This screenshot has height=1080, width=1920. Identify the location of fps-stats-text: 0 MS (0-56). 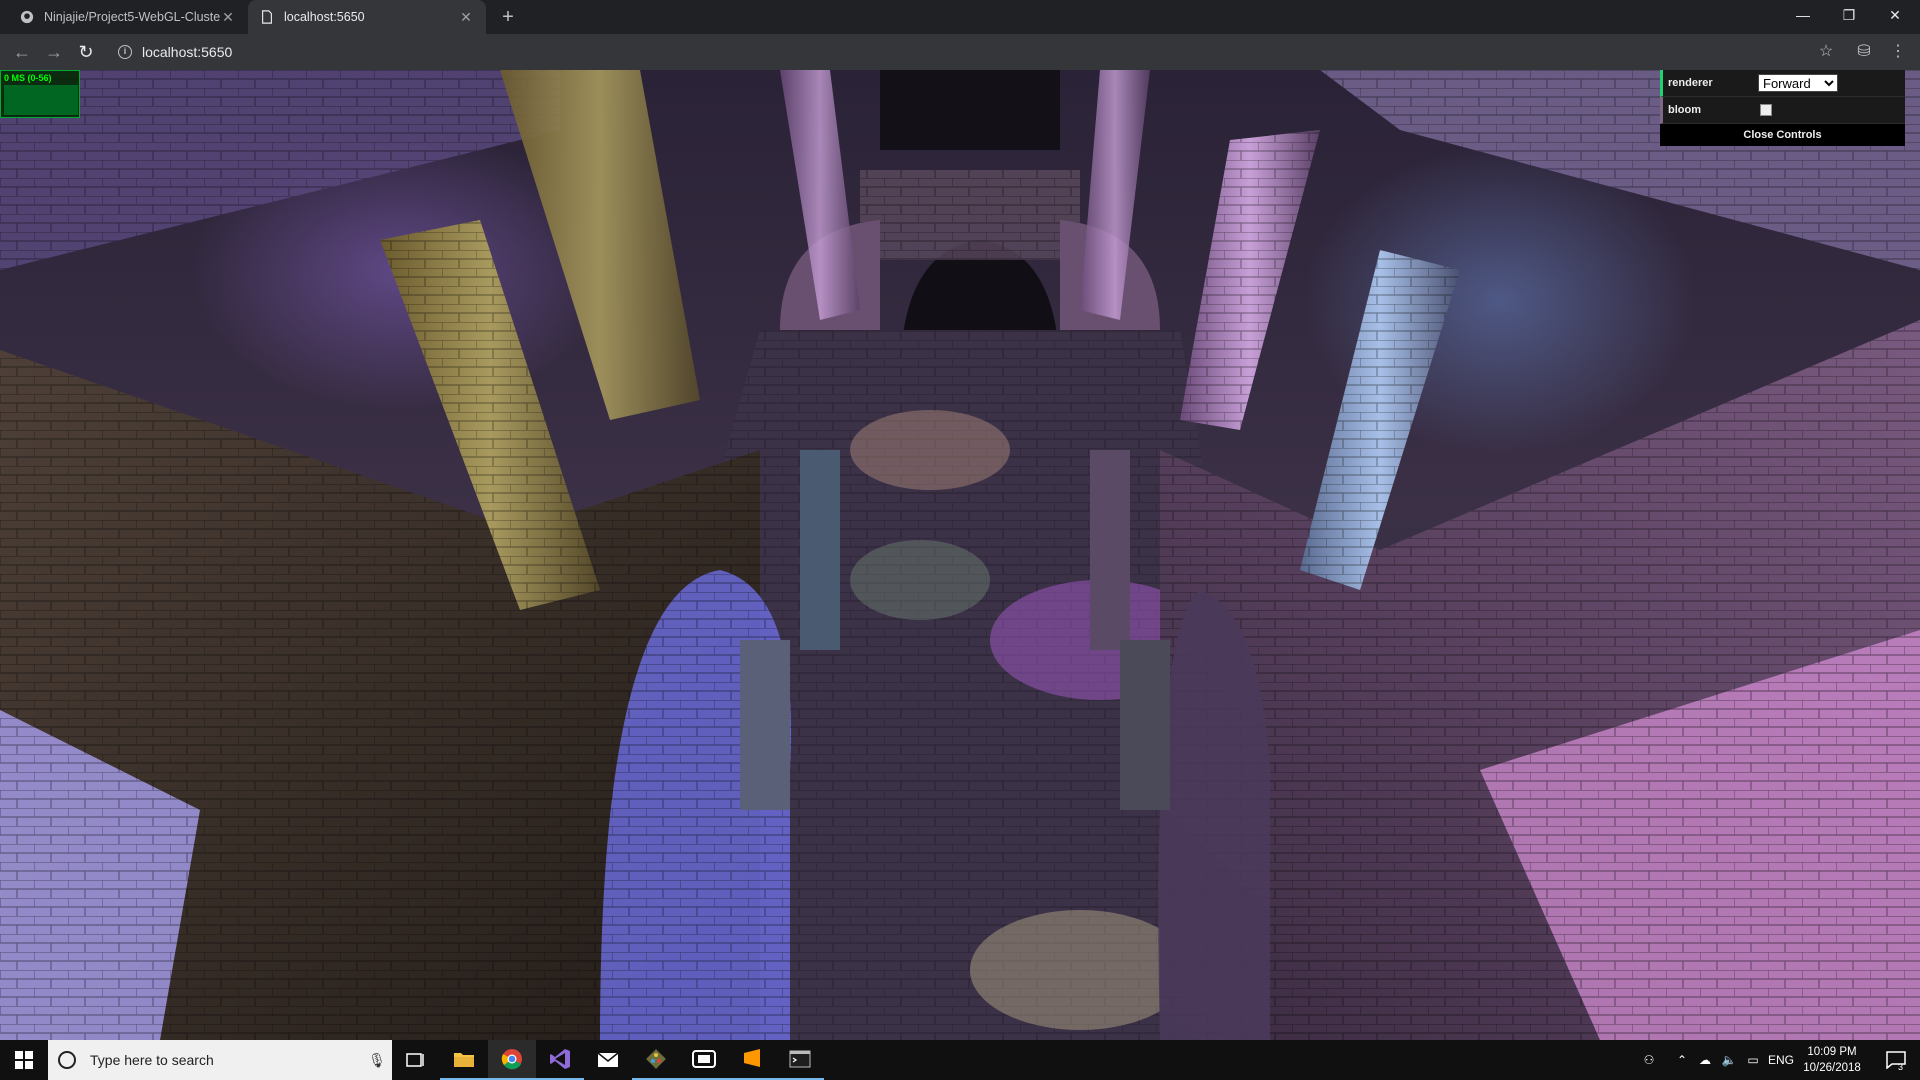
(28, 78).